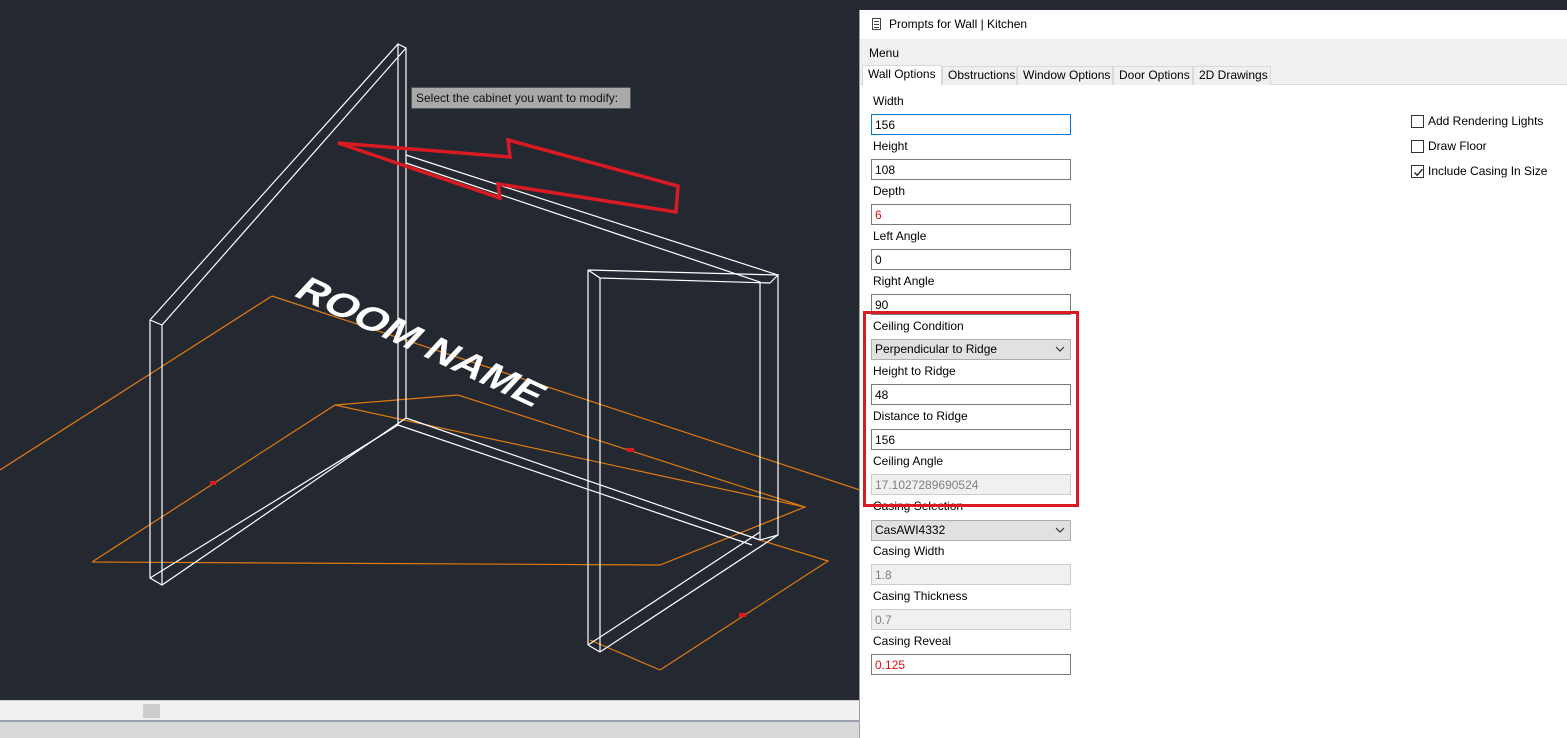 The height and width of the screenshot is (738, 1567). Describe the element at coordinates (971, 394) in the screenshot. I see `height-to-ridge-input` at that location.